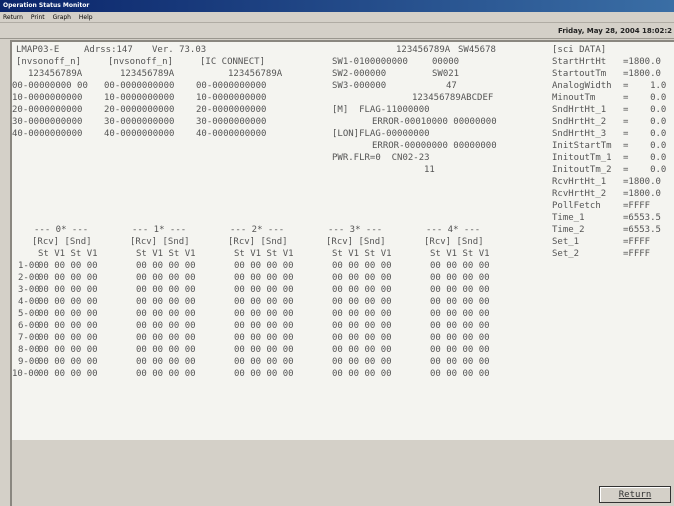 The image size is (674, 506). I want to click on lb-row-2-b: 20-0000000000, so click(139, 110).